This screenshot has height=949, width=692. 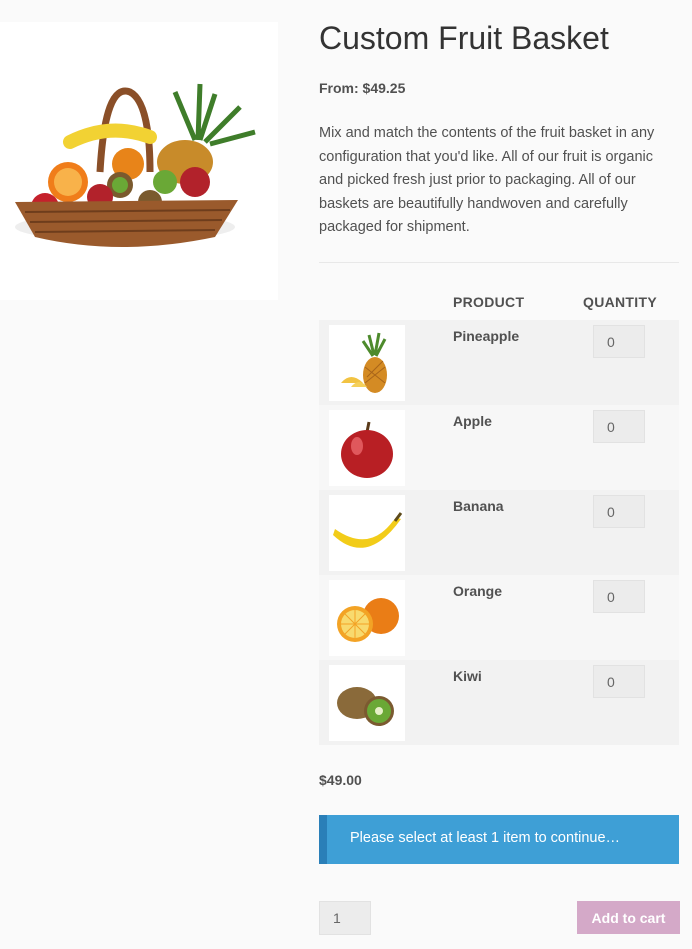 I want to click on table-row: Orange, so click(x=499, y=617).